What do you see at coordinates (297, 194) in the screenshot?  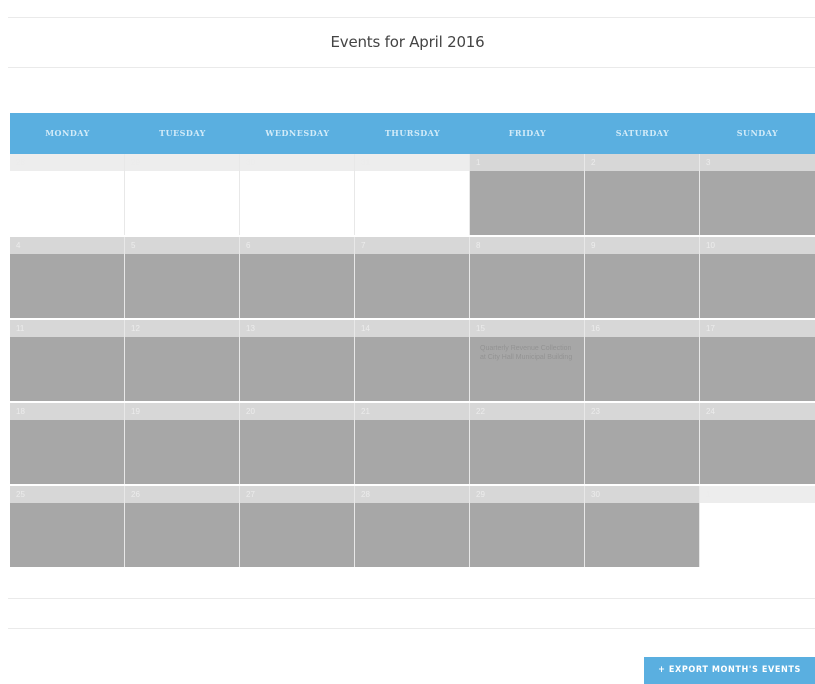 I see `calendar-day-other-month: 30` at bounding box center [297, 194].